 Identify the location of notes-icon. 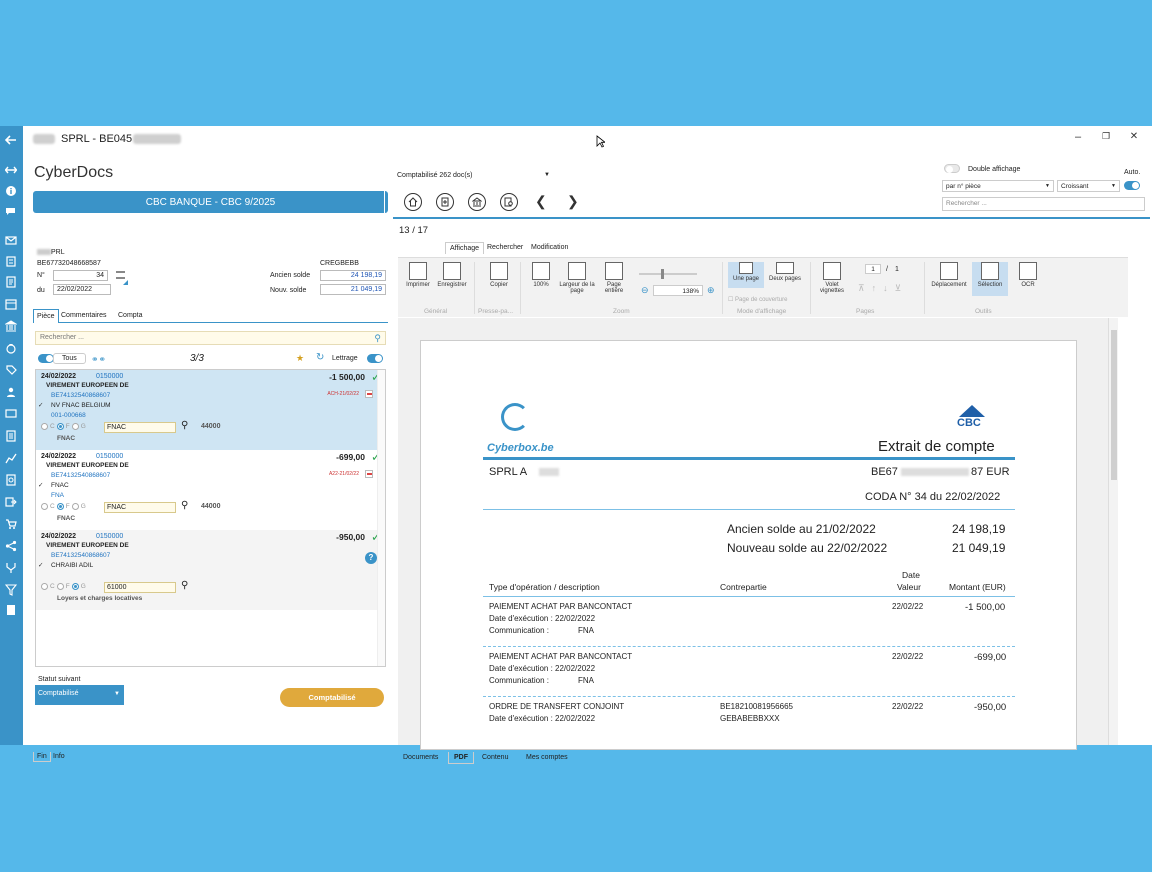
(11, 610).